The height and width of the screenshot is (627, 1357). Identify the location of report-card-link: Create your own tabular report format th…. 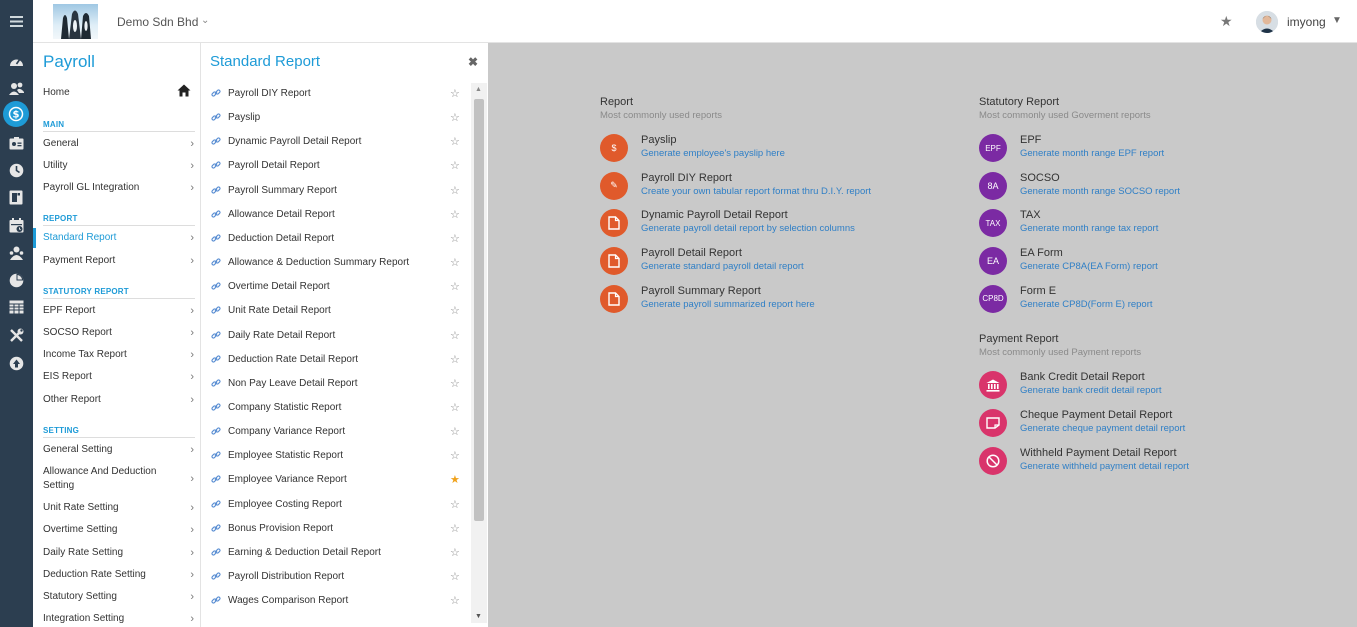
(756, 191).